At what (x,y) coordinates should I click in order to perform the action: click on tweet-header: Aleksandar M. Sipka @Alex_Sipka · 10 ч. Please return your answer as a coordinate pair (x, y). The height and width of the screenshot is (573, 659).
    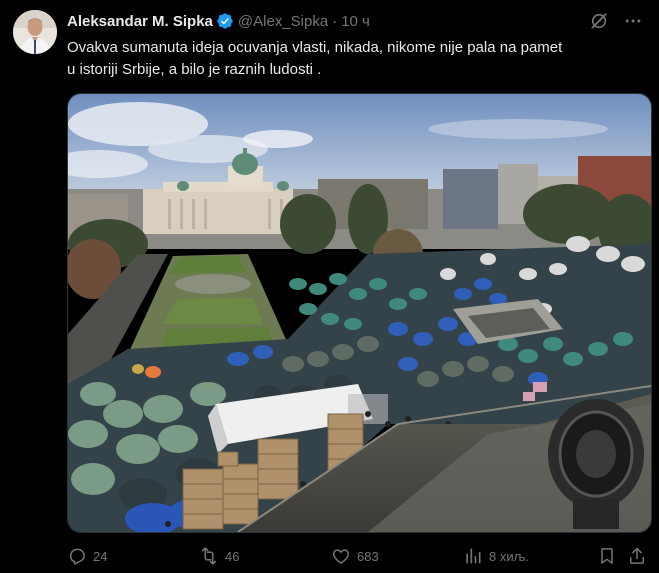
    Looking at the image, I should click on (355, 21).